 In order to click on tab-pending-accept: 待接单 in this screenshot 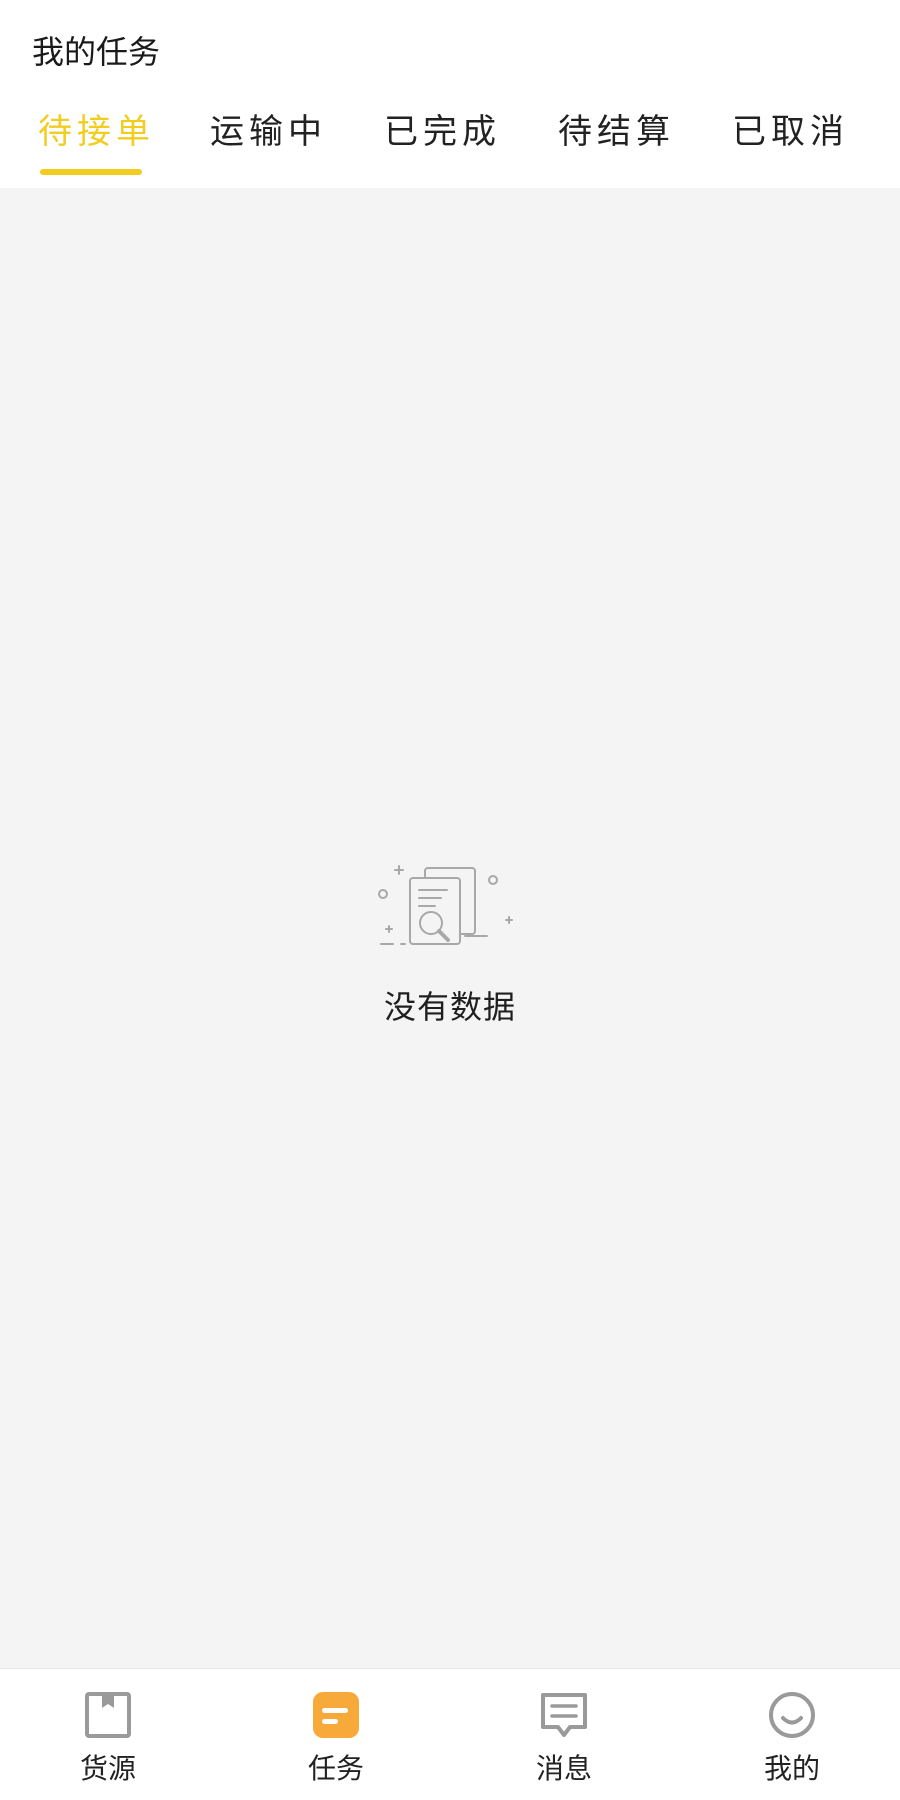, I will do `click(96, 146)`.